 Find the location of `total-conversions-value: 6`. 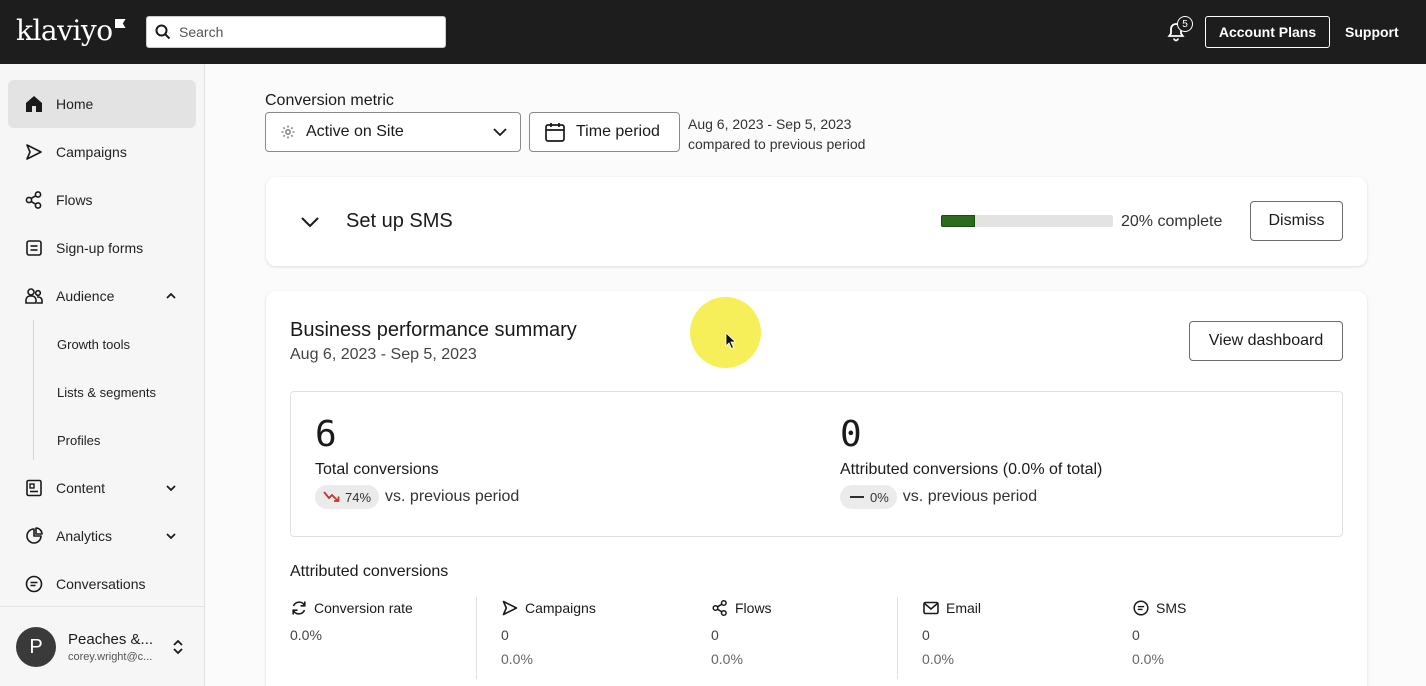

total-conversions-value: 6 is located at coordinates (326, 434).